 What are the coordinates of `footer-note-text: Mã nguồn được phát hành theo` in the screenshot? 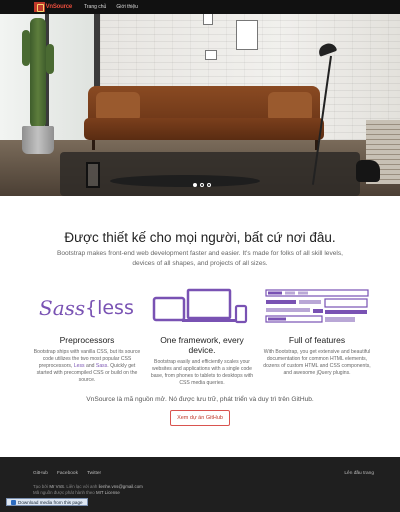 It's located at (64, 492).